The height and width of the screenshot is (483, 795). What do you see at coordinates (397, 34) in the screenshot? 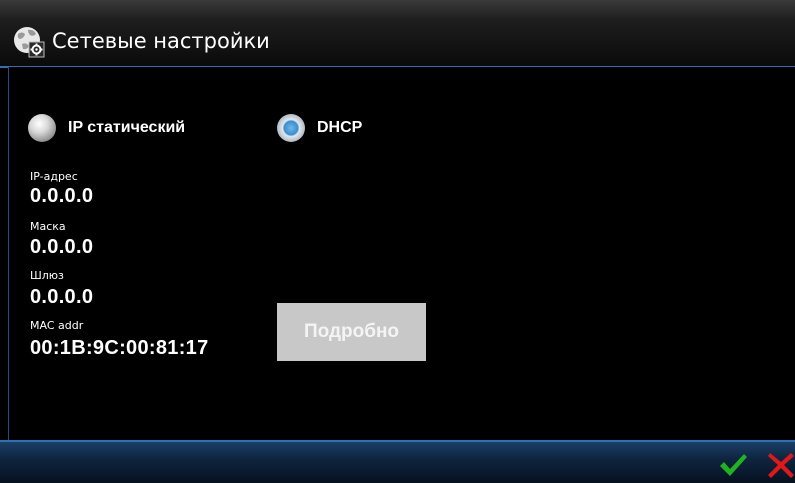
I see `title-bar: Сетевые настройки` at bounding box center [397, 34].